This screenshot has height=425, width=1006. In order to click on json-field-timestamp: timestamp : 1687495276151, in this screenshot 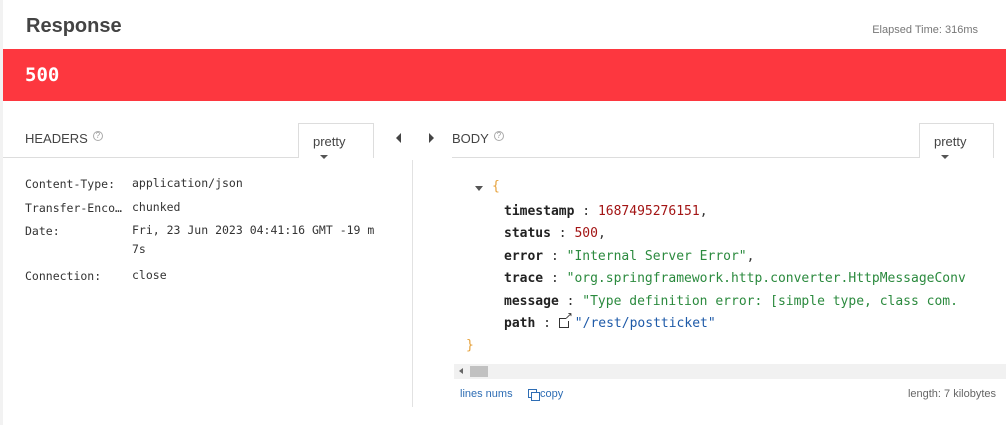, I will do `click(606, 211)`.